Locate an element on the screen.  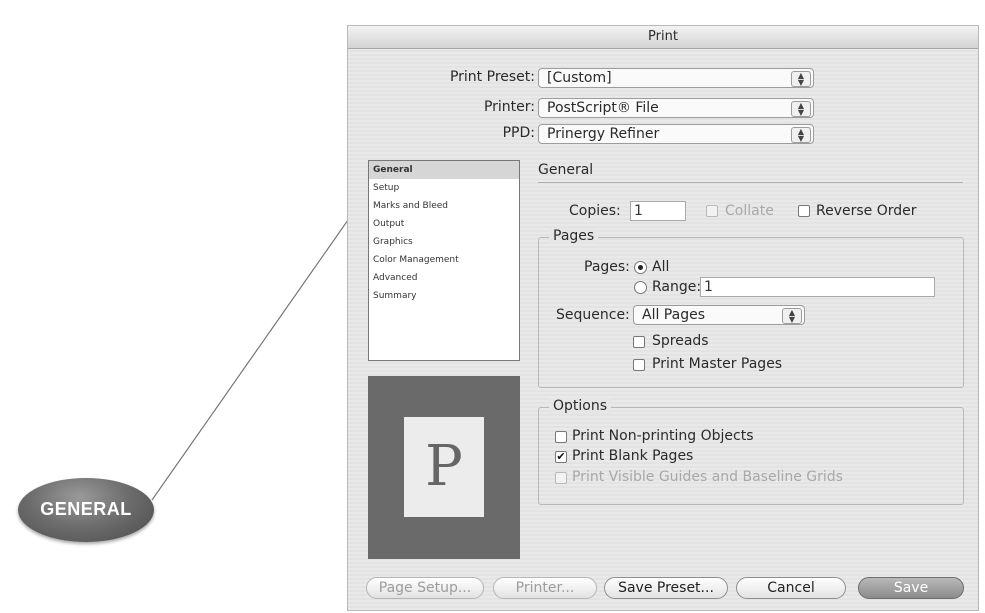
print-non-printing-label: Print Non-printing Objects is located at coordinates (663, 436).